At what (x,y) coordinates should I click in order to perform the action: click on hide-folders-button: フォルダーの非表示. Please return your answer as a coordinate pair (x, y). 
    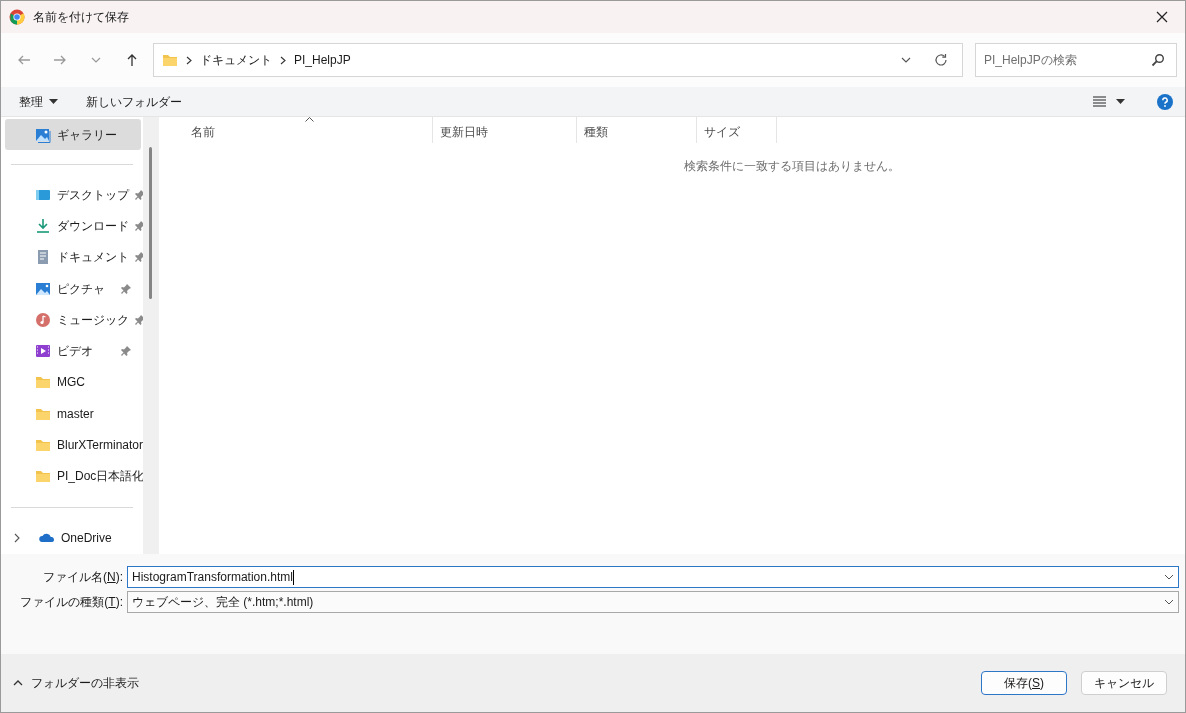
    Looking at the image, I should click on (76, 683).